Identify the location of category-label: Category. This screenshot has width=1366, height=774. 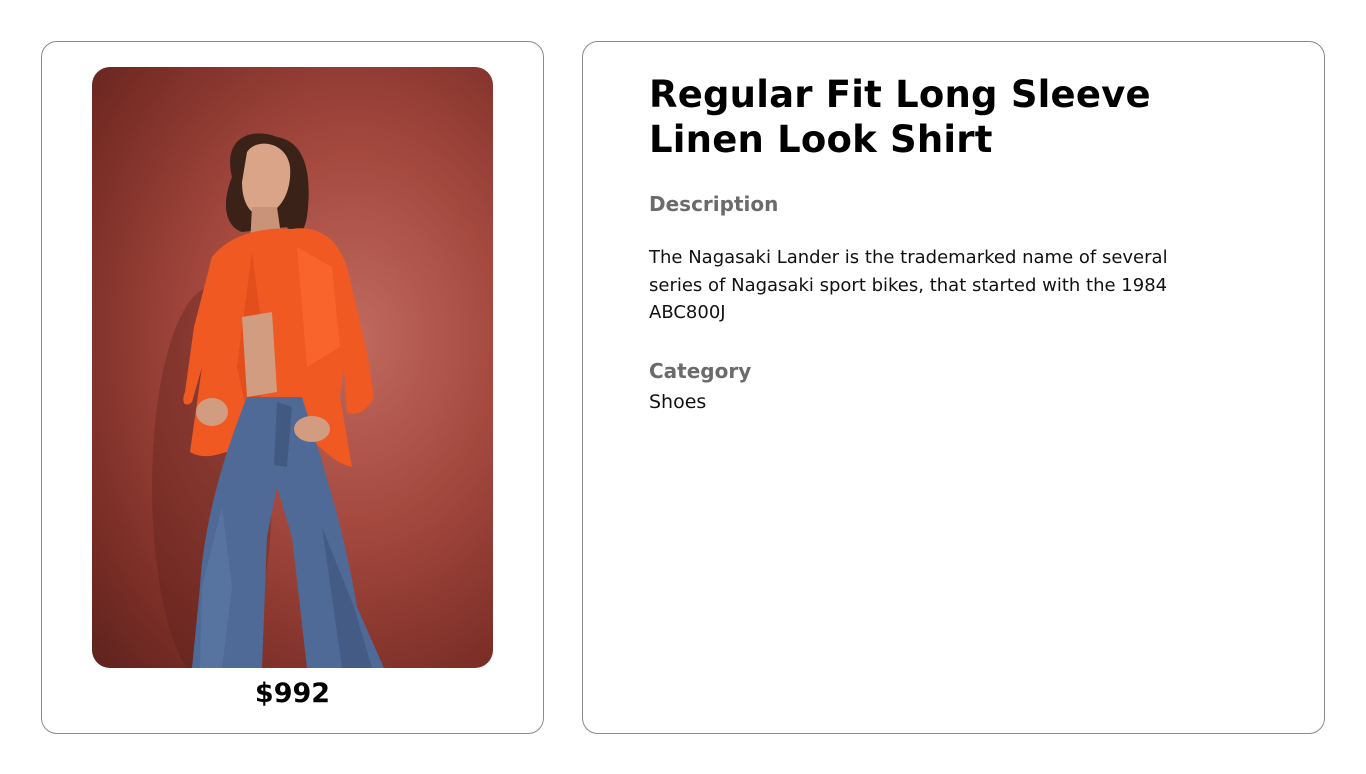
(700, 370).